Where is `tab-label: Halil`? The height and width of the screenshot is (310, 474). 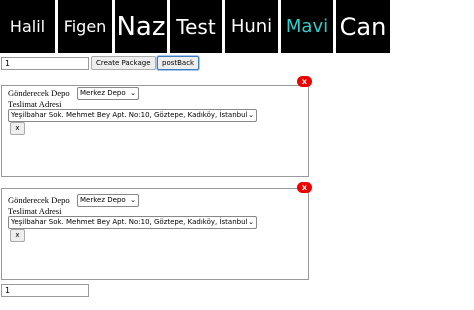 tab-label: Halil is located at coordinates (27, 26).